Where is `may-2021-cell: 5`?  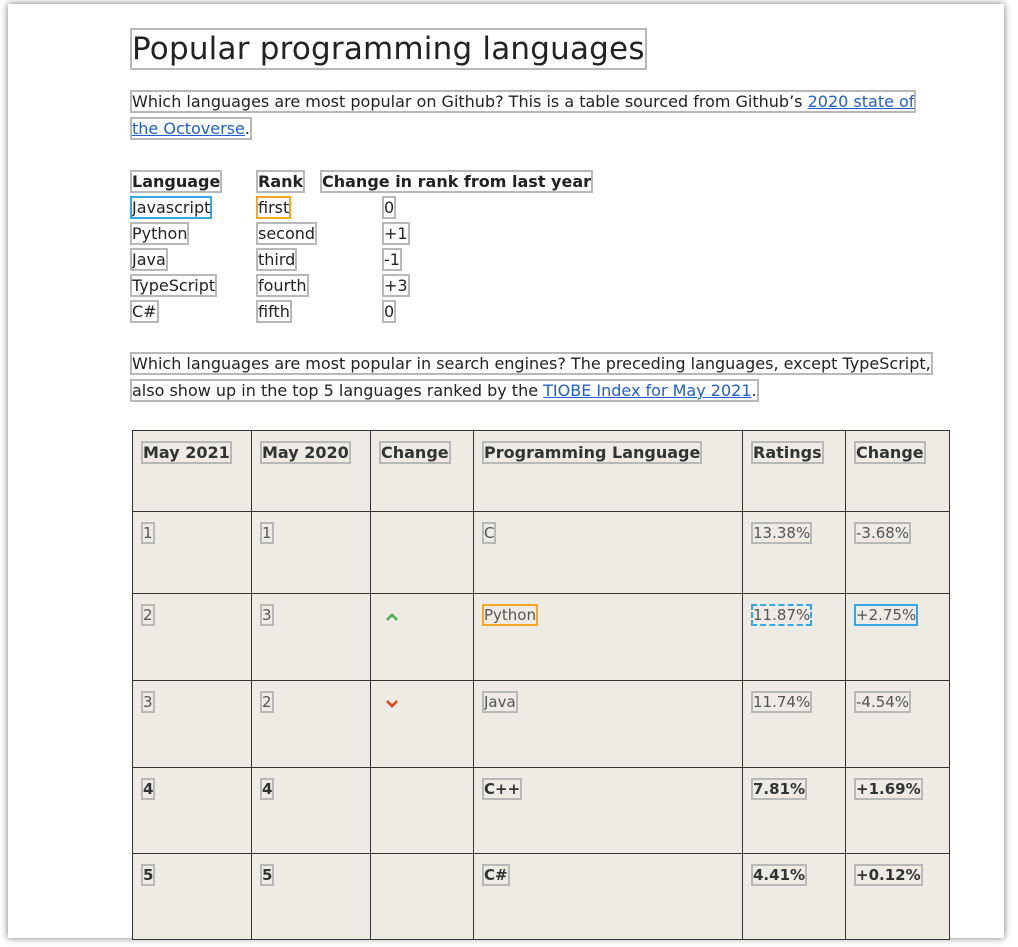
may-2021-cell: 5 is located at coordinates (148, 875).